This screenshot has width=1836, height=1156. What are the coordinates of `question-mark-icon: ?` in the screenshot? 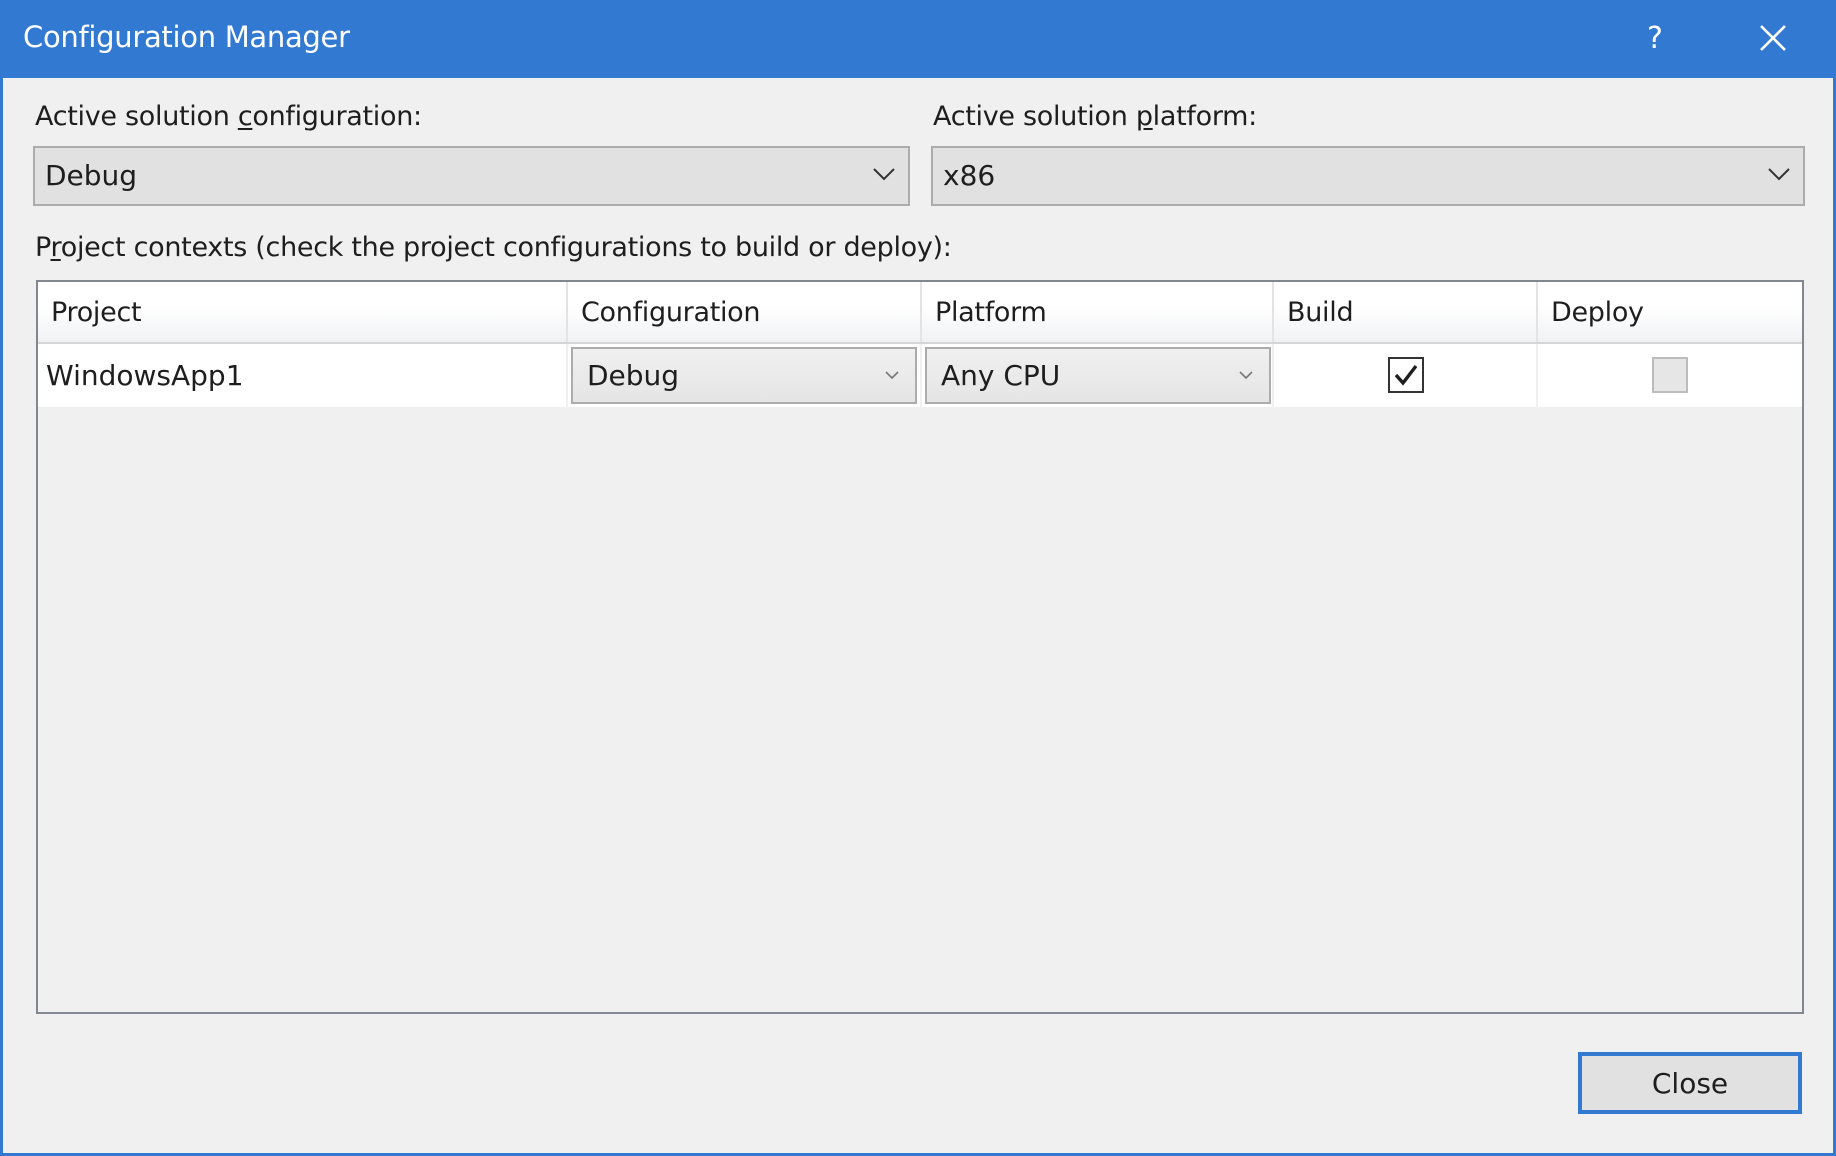 It's located at (1655, 38).